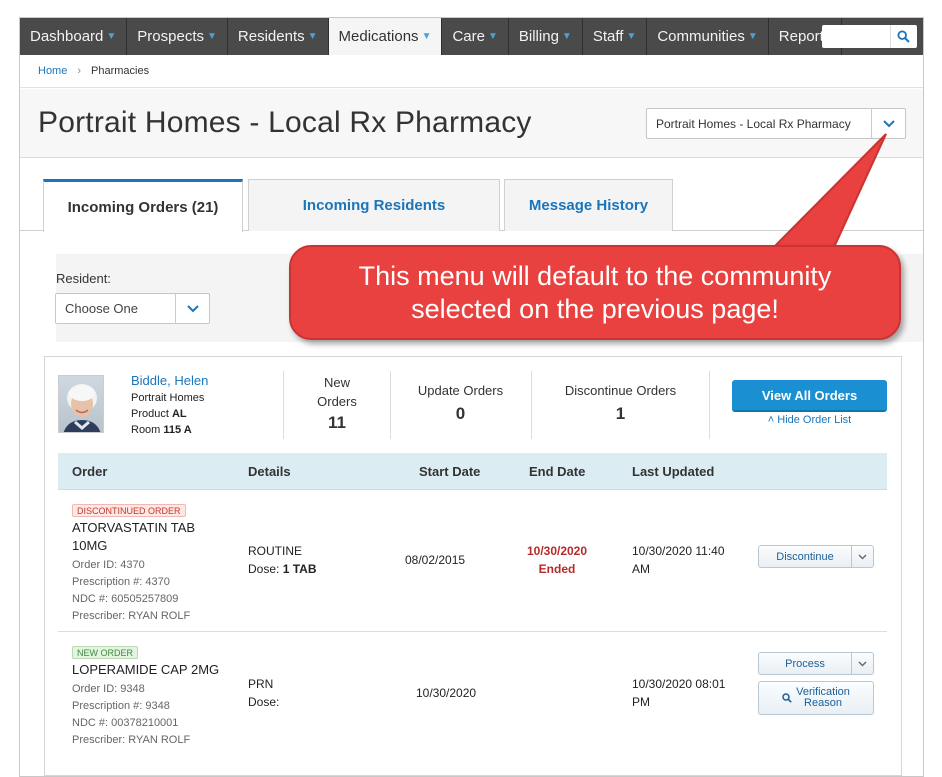  Describe the element at coordinates (753, 123) in the screenshot. I see `community-select-value: Portrait Homes - Local Rx Pharmacy` at that location.